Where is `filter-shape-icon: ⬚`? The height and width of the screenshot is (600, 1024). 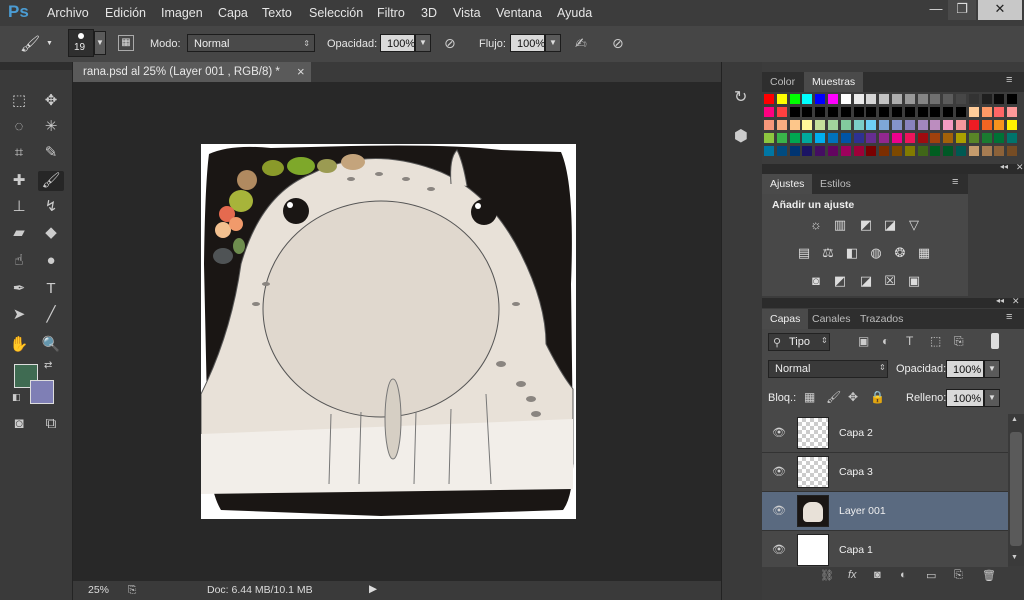 filter-shape-icon: ⬚ is located at coordinates (935, 341).